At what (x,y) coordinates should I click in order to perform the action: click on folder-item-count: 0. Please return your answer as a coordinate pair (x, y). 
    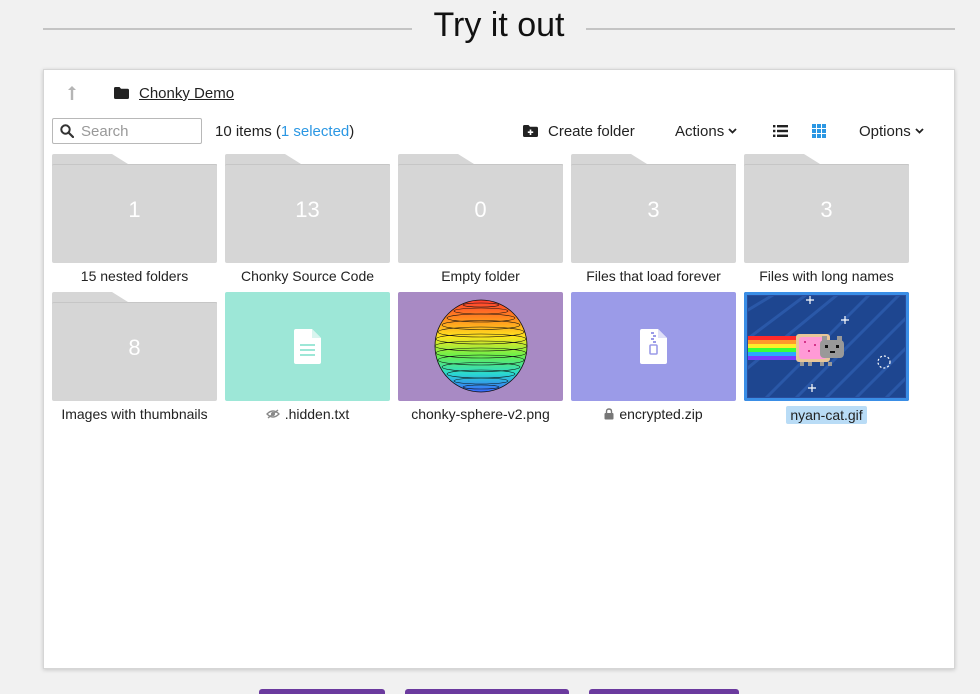
    Looking at the image, I should click on (480, 209).